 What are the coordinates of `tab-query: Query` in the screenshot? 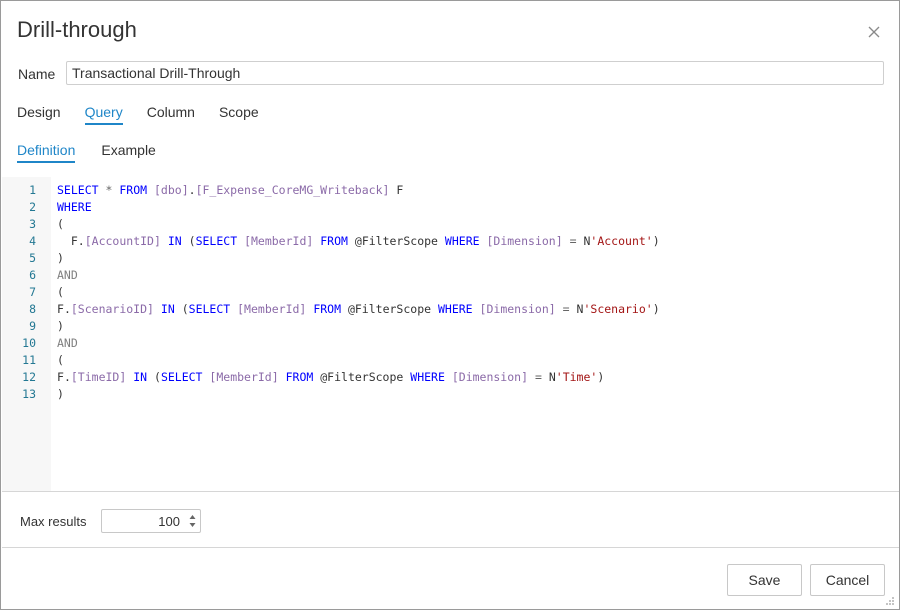 It's located at (103, 114).